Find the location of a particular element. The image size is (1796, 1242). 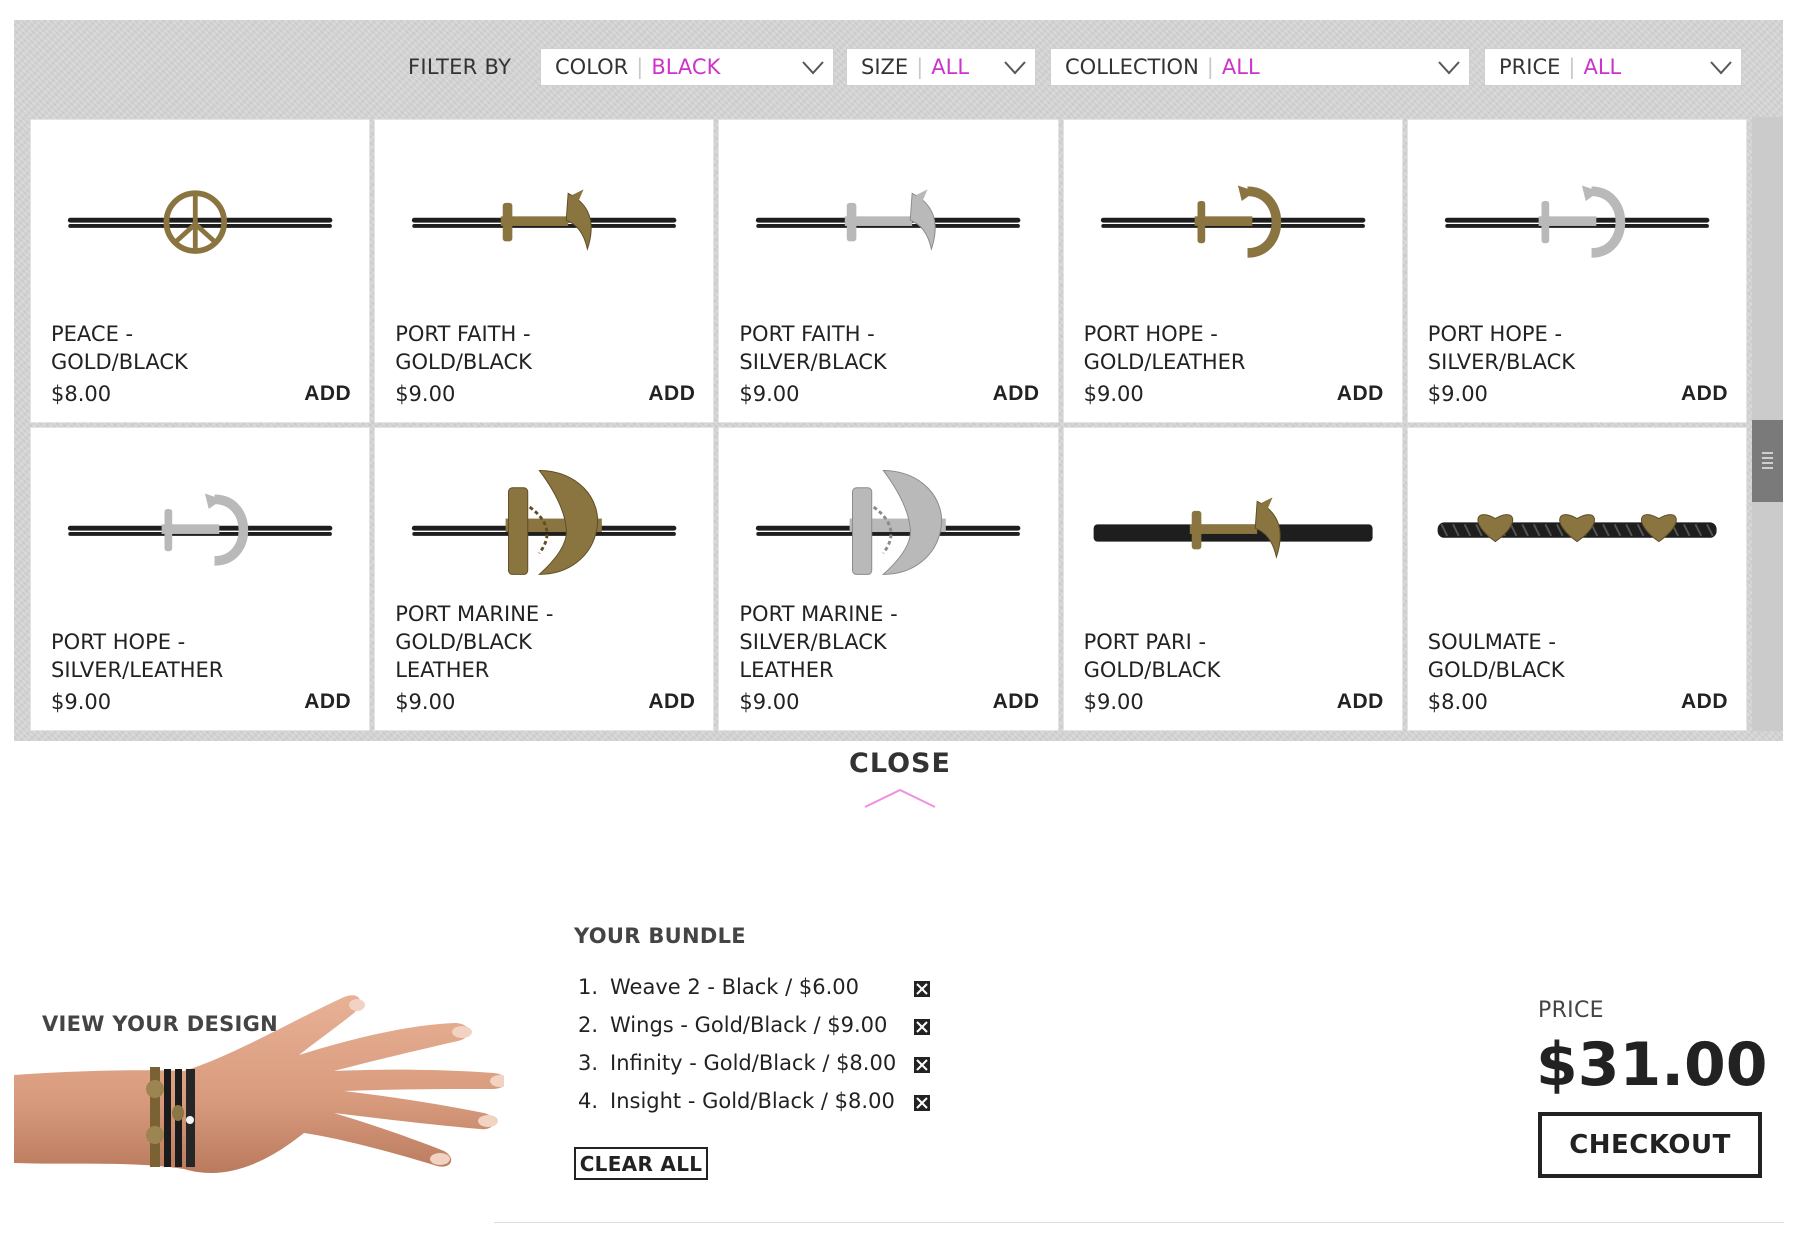

product-tile: PORT FAITH - GOLD/BLACK $9.00 ADD is located at coordinates (544, 271).